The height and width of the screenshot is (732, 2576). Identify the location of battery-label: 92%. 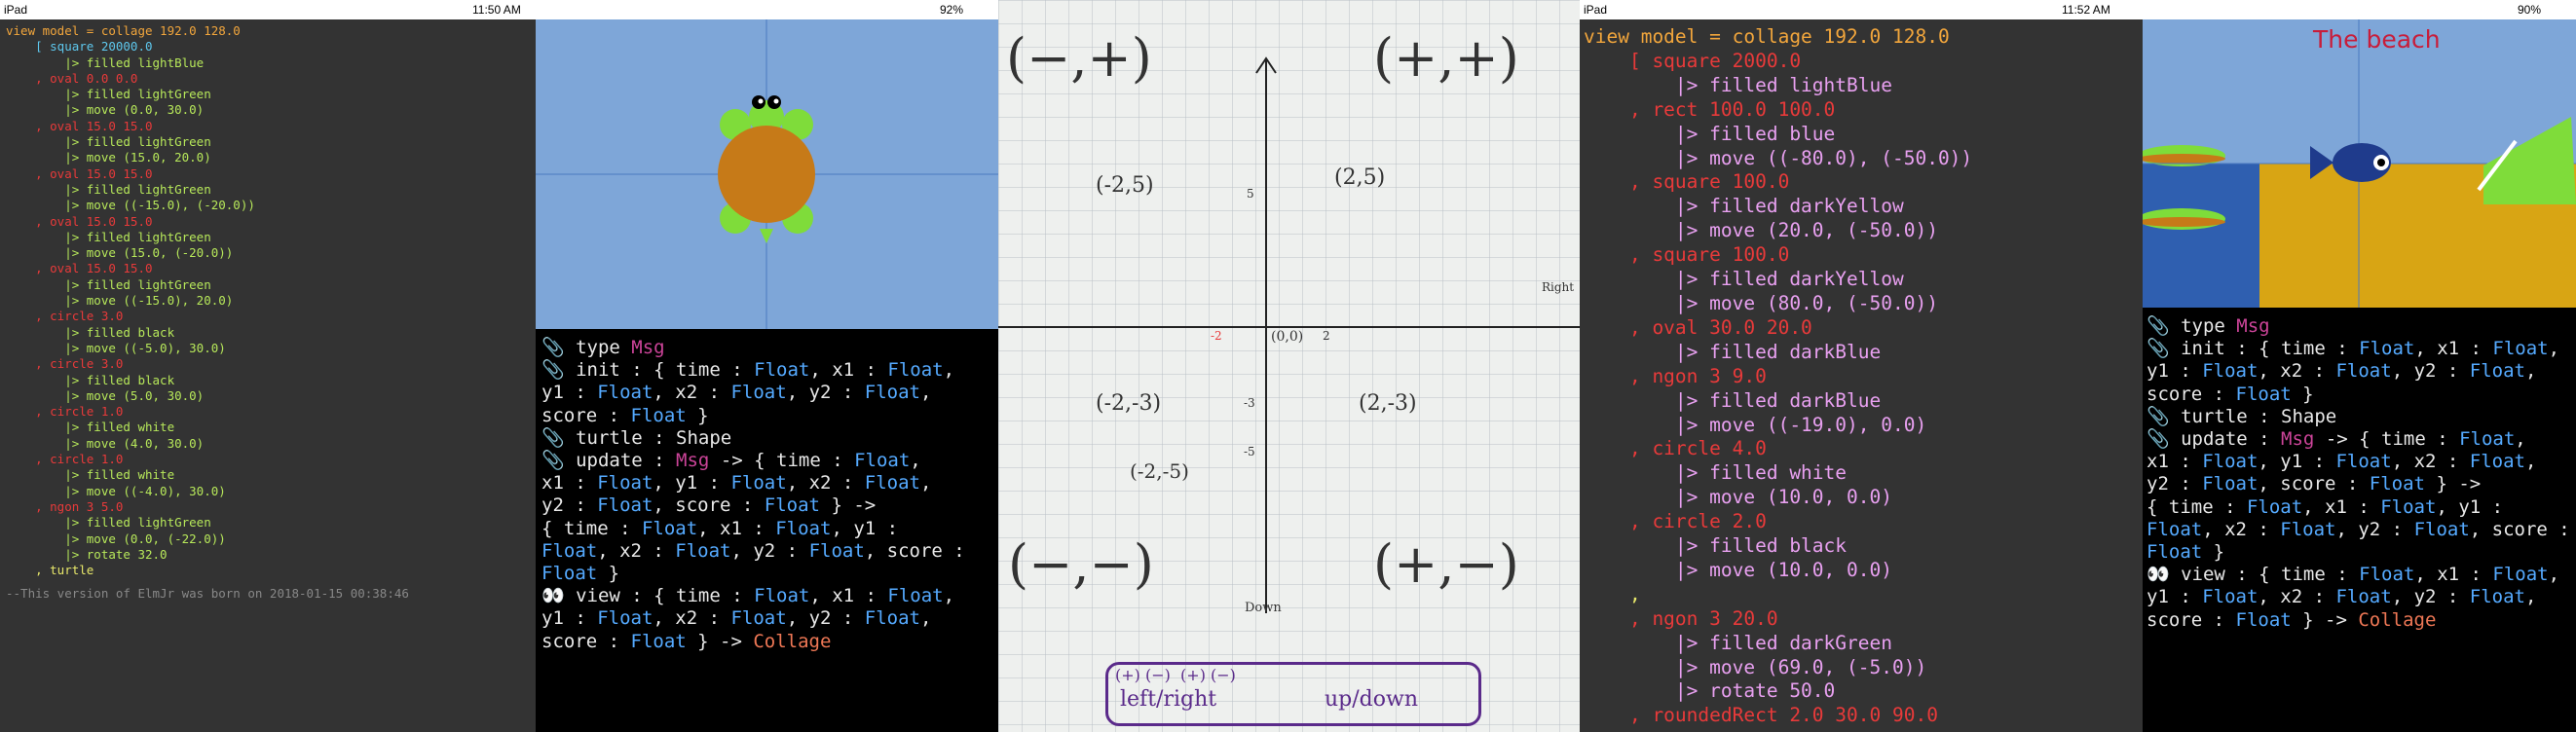
(952, 10).